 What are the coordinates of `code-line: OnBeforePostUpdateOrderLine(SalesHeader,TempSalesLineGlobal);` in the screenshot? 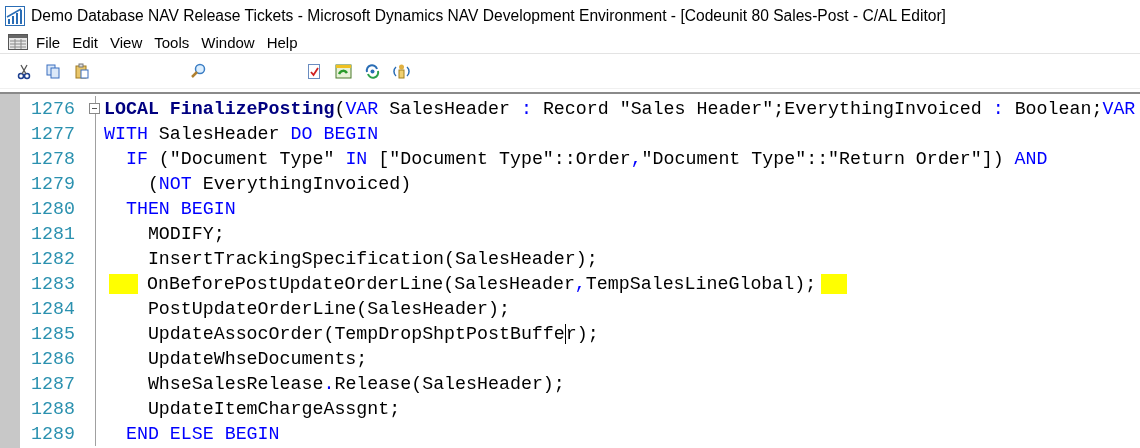 It's located at (482, 283).